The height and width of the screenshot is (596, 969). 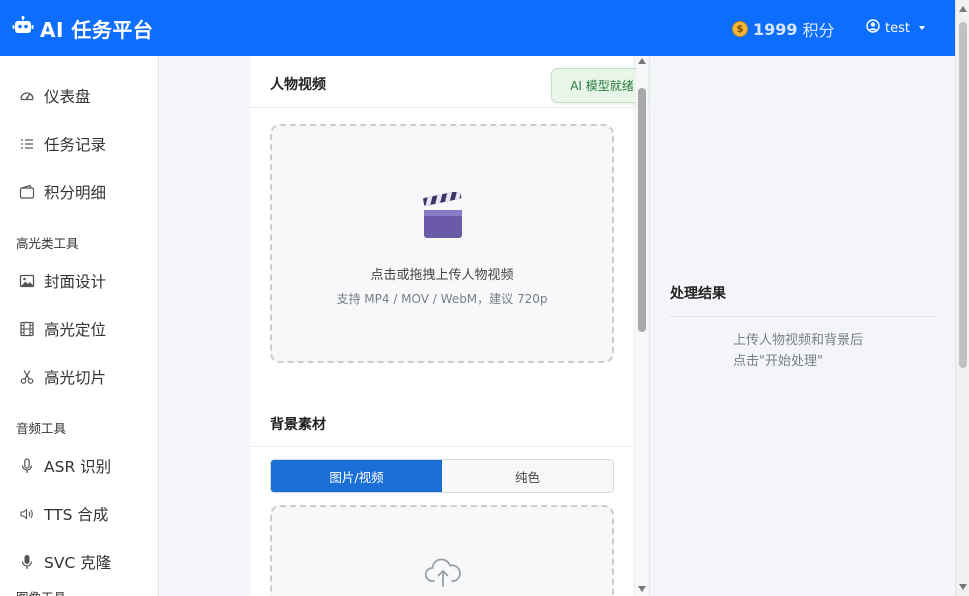 I want to click on sidebar-item-svc: SVC 克隆, so click(x=65, y=562).